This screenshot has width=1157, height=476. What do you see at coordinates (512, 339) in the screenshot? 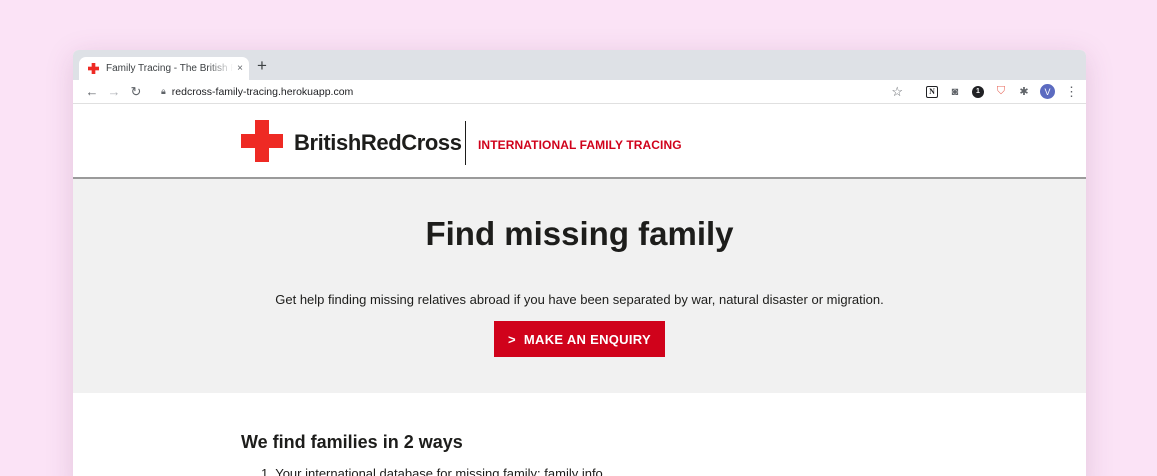
I see `chevron-right-icon: >` at bounding box center [512, 339].